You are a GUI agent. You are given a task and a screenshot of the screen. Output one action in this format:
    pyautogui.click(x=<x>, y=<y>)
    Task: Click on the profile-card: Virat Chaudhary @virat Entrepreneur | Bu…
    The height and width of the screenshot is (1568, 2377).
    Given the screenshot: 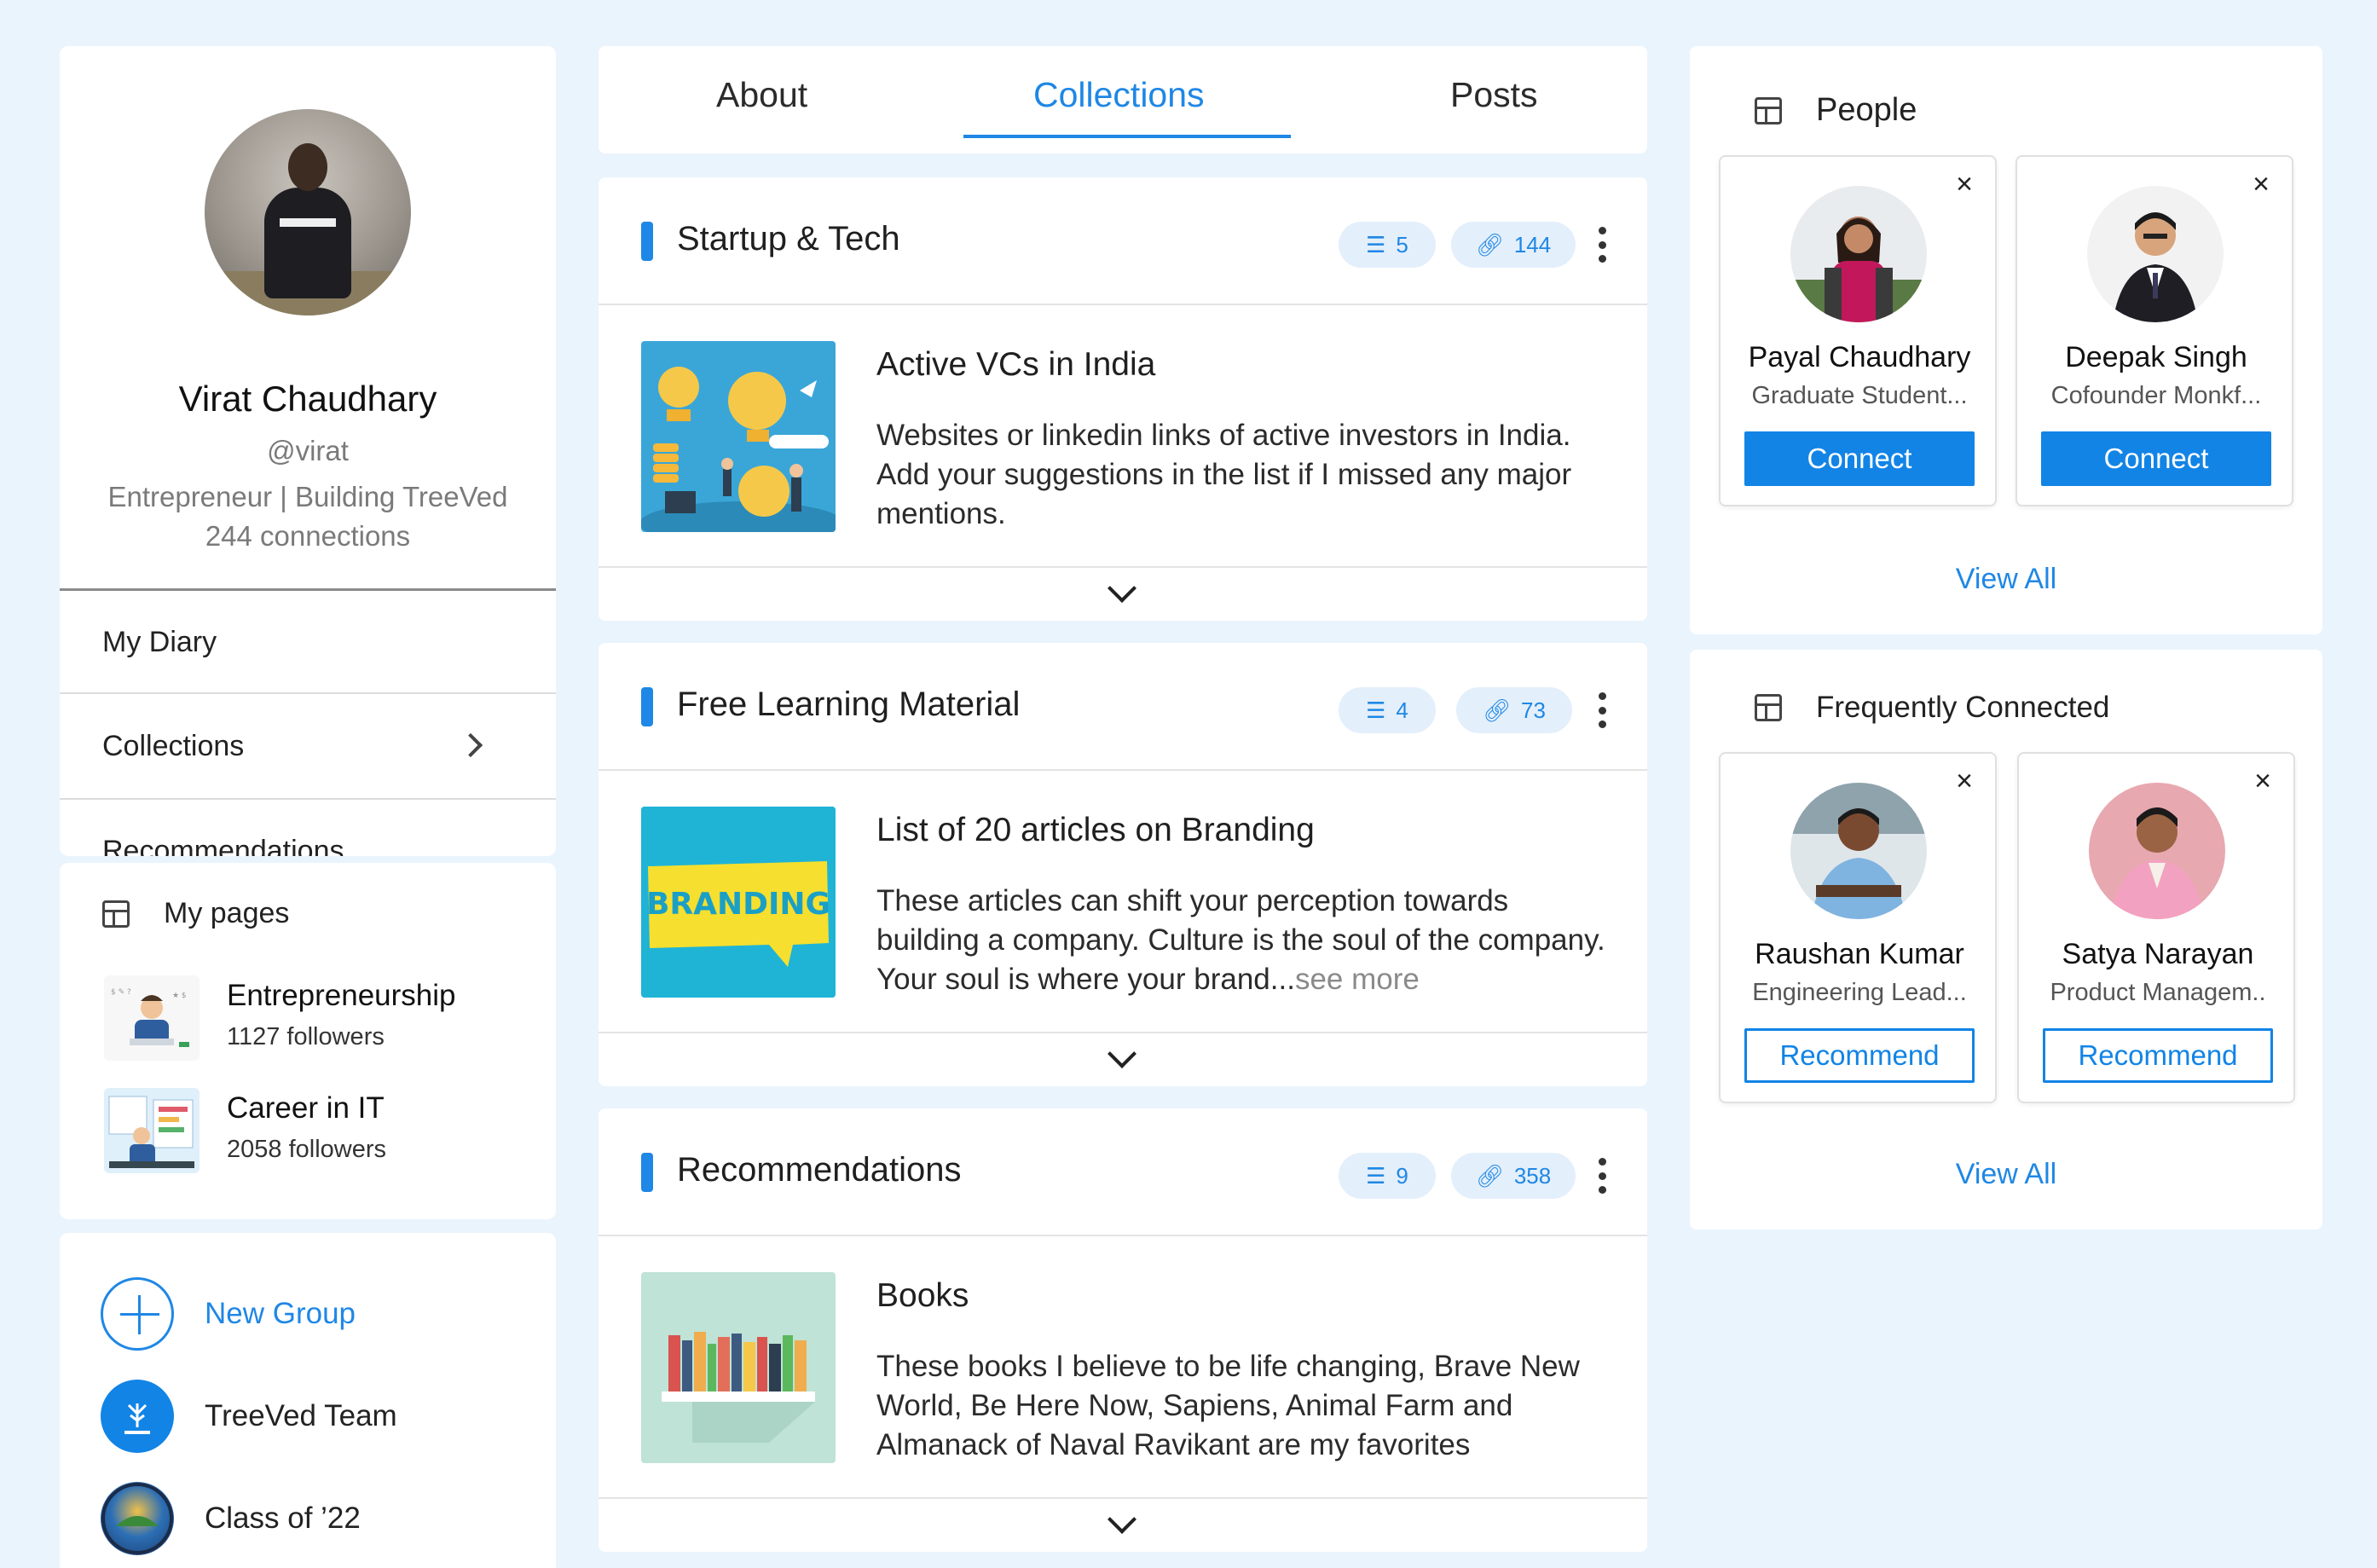 What is the action you would take?
    pyautogui.click(x=308, y=451)
    